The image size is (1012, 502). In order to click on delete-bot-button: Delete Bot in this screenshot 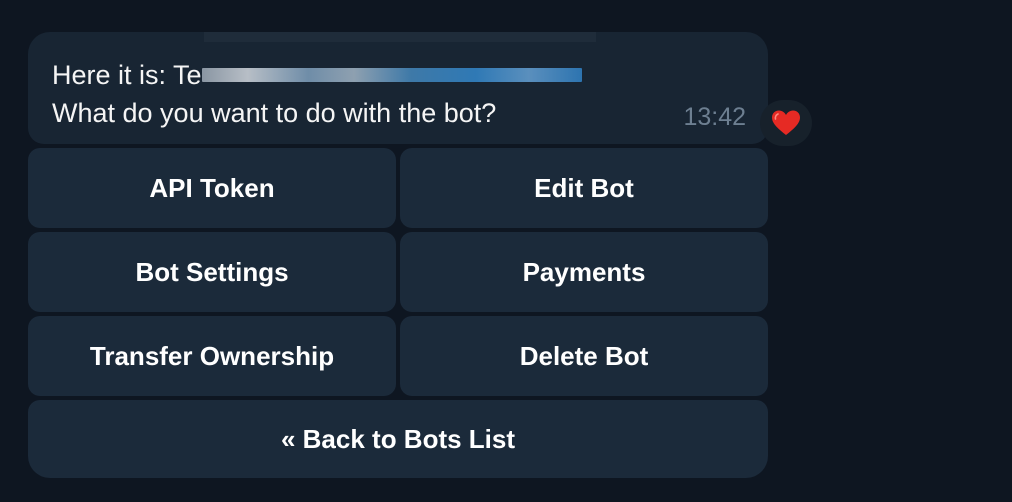, I will do `click(584, 356)`.